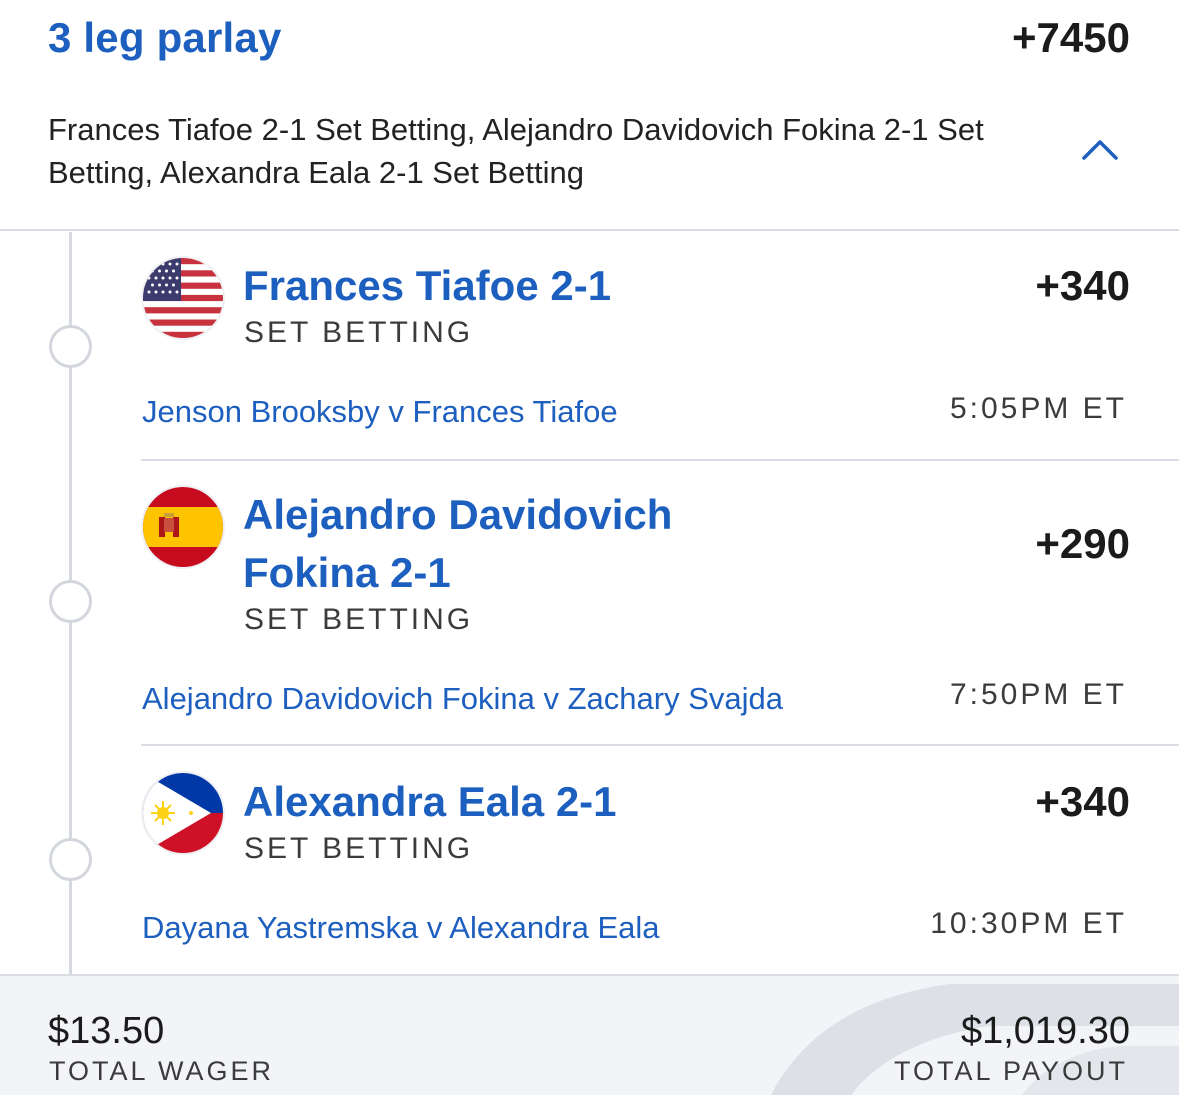 This screenshot has height=1095, width=1179. What do you see at coordinates (1045, 1031) in the screenshot?
I see `total-payout-amount: $1,019.30` at bounding box center [1045, 1031].